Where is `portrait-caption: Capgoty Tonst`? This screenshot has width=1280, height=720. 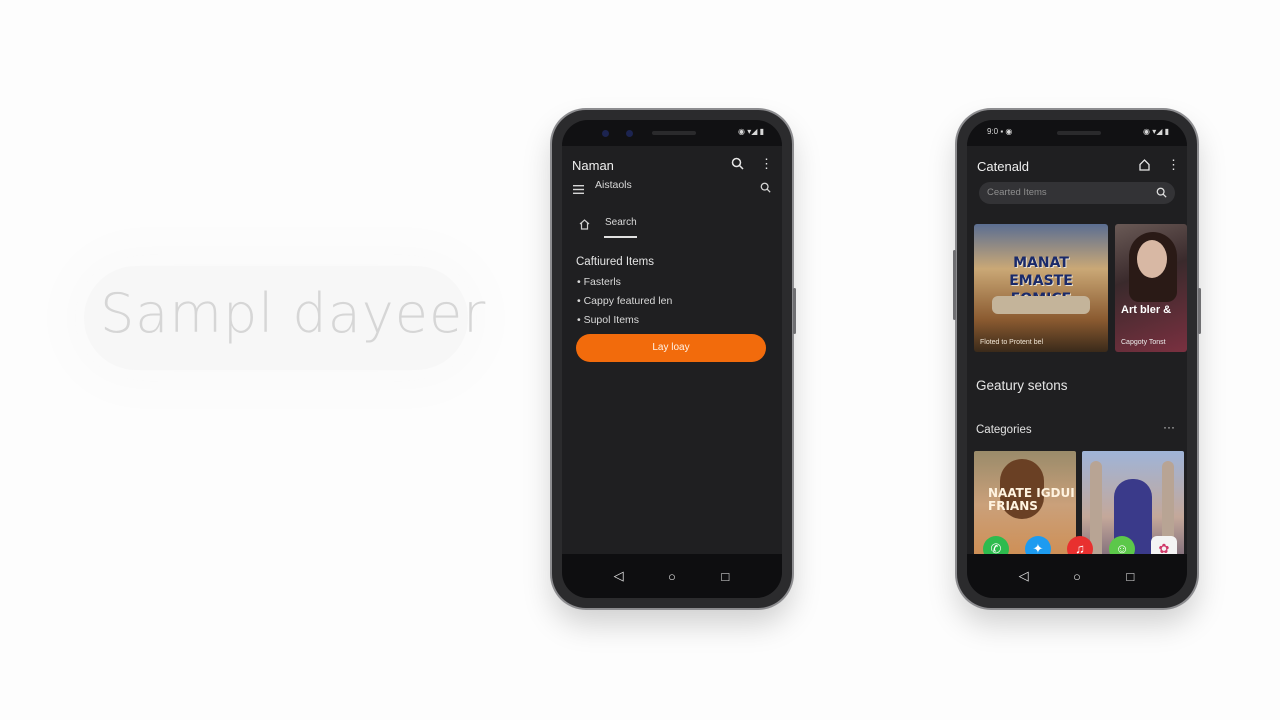 portrait-caption: Capgoty Tonst is located at coordinates (1143, 342).